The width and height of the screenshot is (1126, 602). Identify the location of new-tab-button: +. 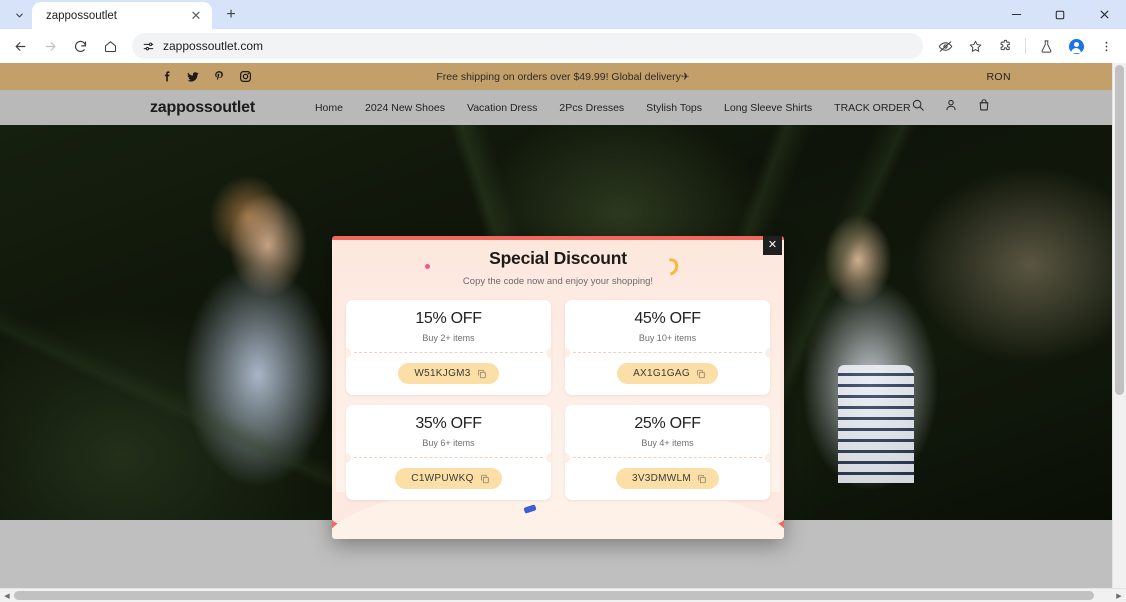
(231, 15).